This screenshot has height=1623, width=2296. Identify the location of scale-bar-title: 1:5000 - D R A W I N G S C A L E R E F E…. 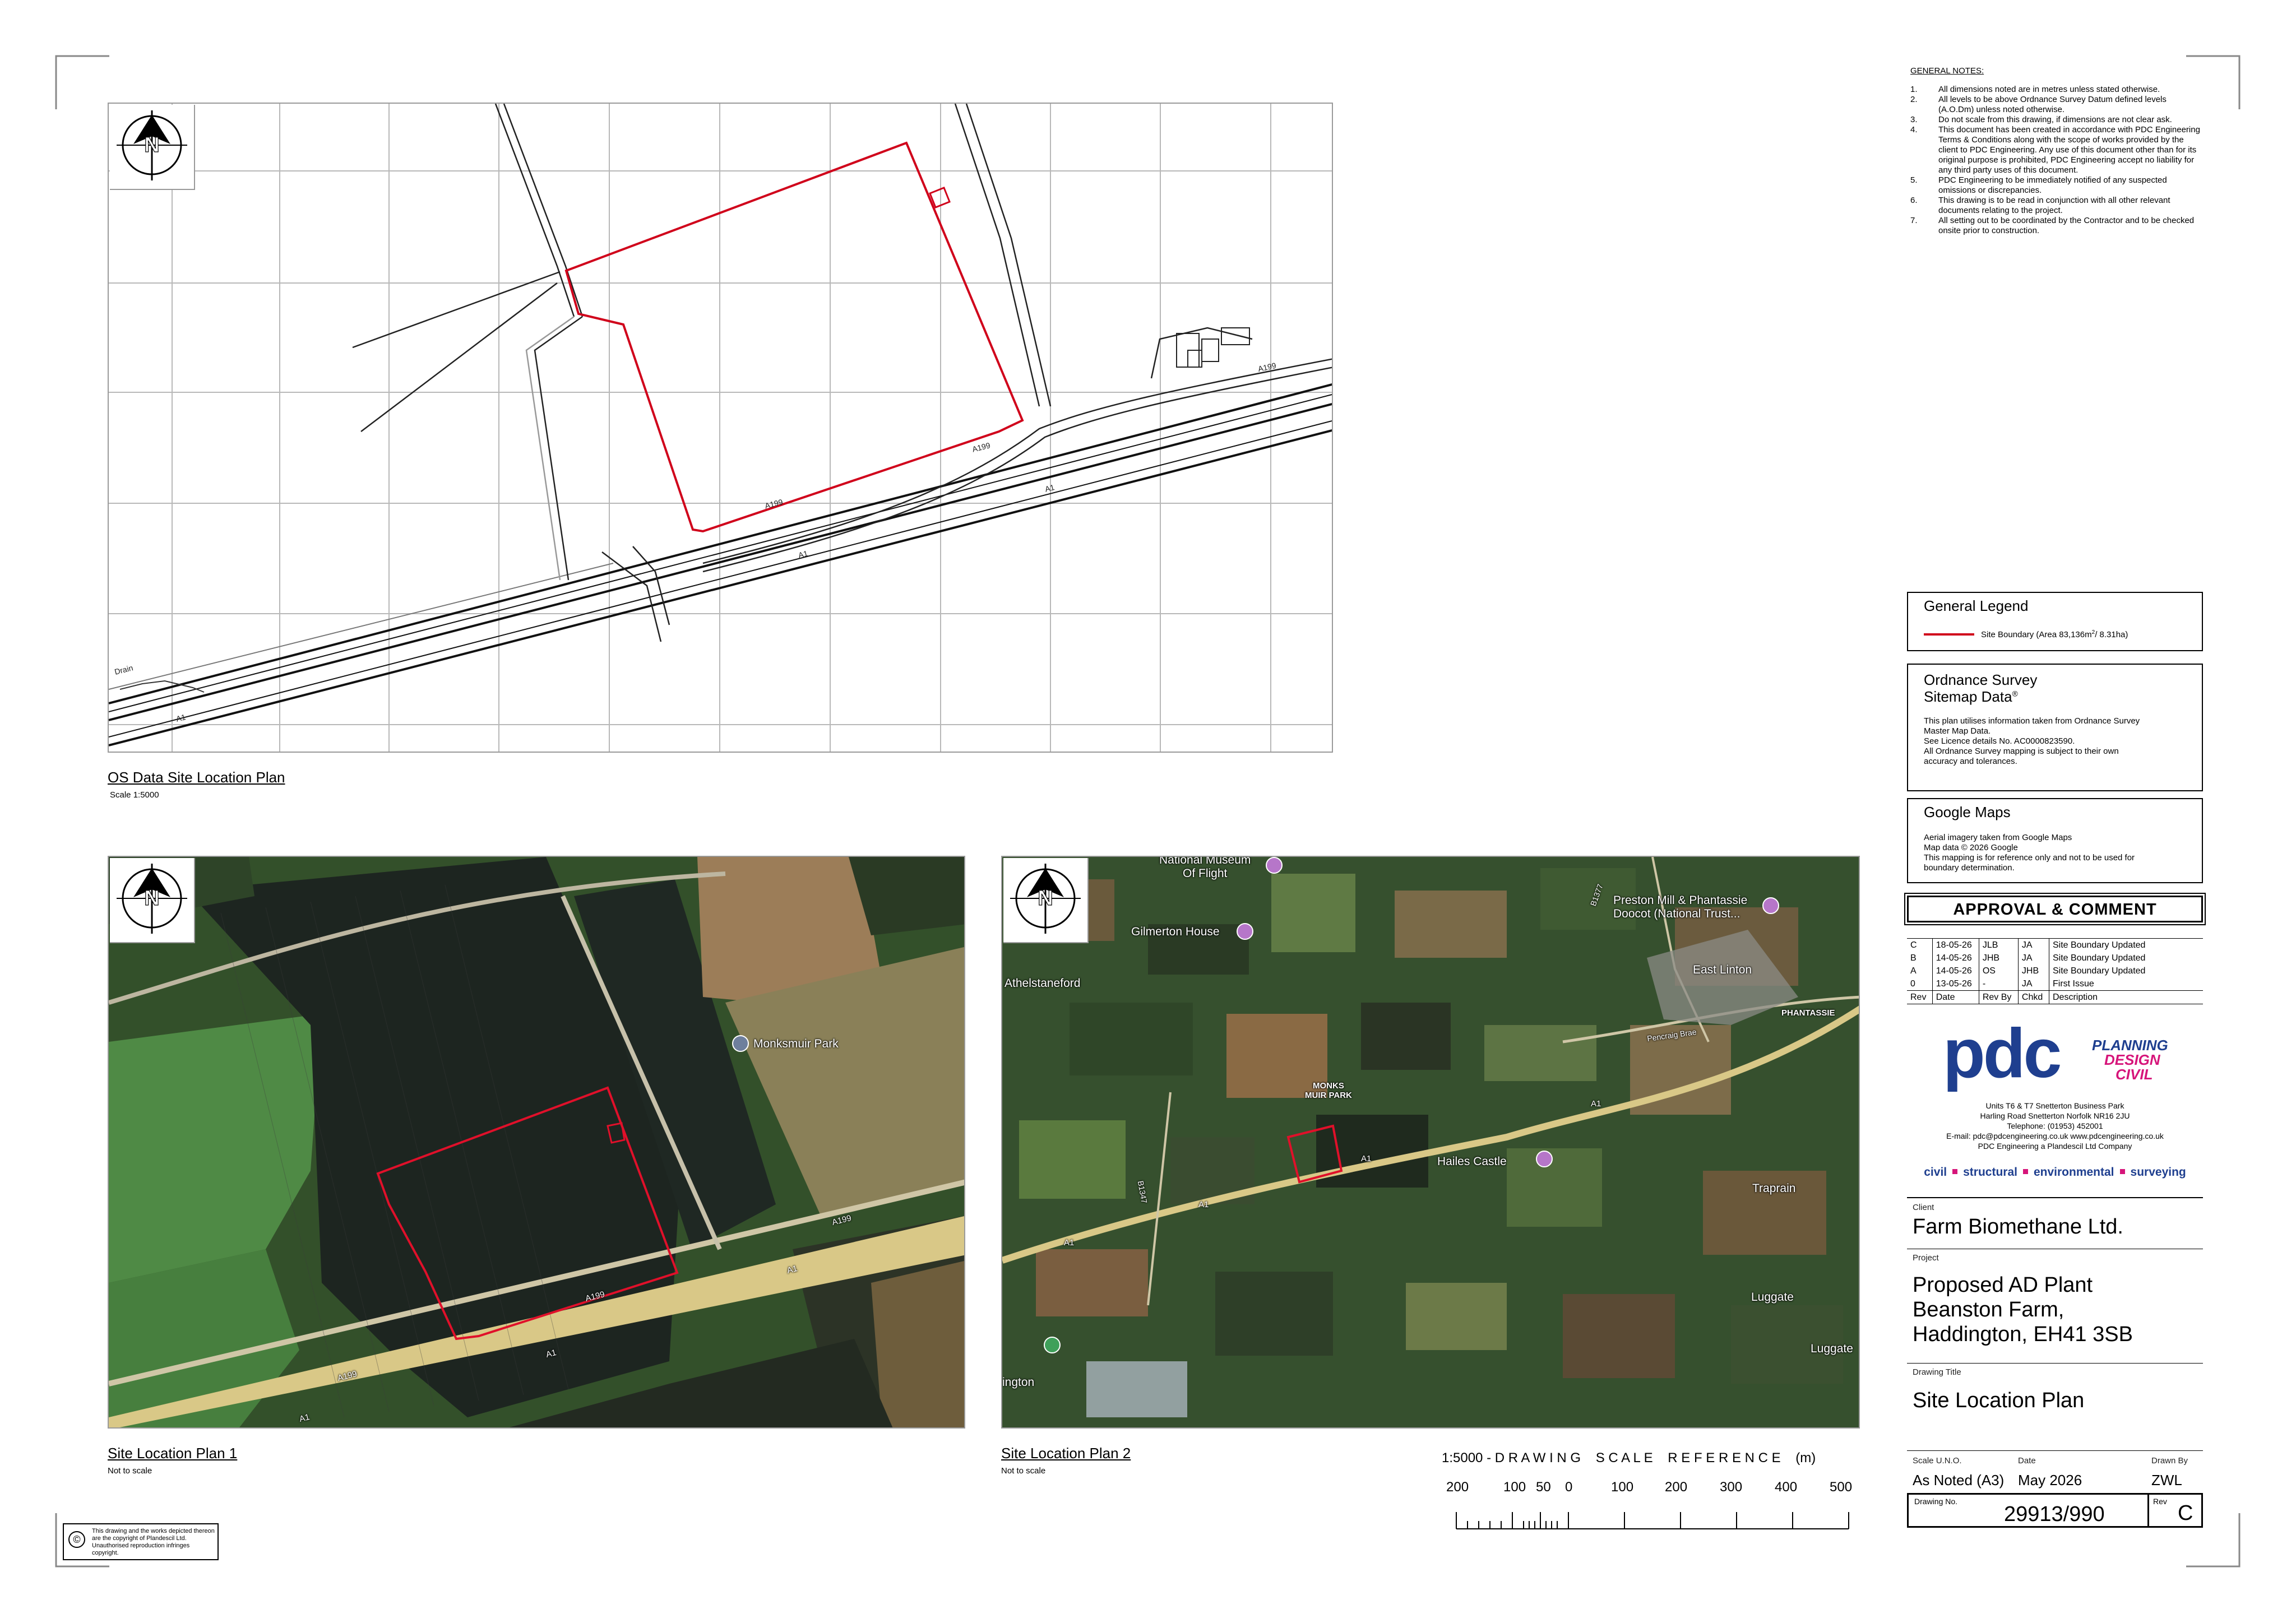
(1629, 1458).